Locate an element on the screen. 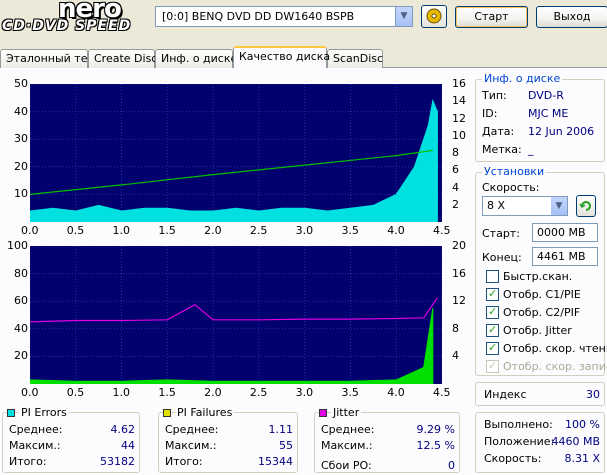 The image size is (607, 475). done-value: 100 % is located at coordinates (582, 424).